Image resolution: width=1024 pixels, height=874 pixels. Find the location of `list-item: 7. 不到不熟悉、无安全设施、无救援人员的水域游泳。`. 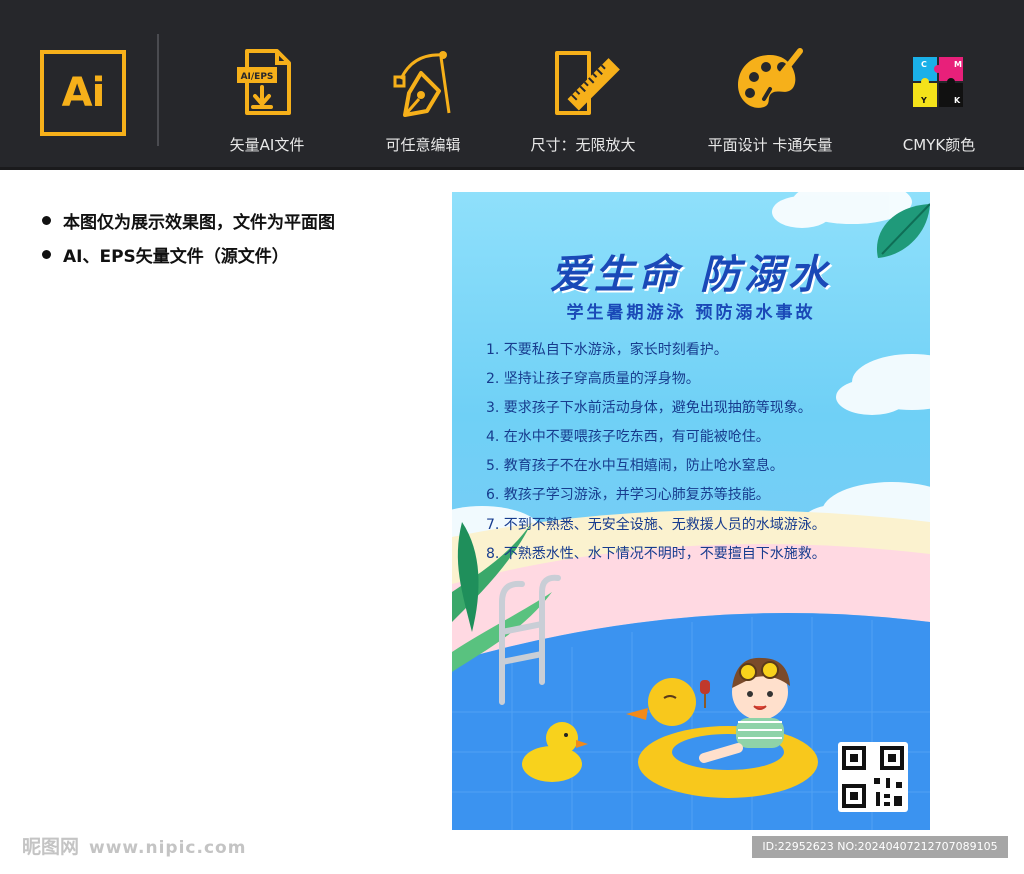

list-item: 7. 不到不熟悉、无安全设施、无救援人员的水域游泳。 is located at coordinates (656, 524).